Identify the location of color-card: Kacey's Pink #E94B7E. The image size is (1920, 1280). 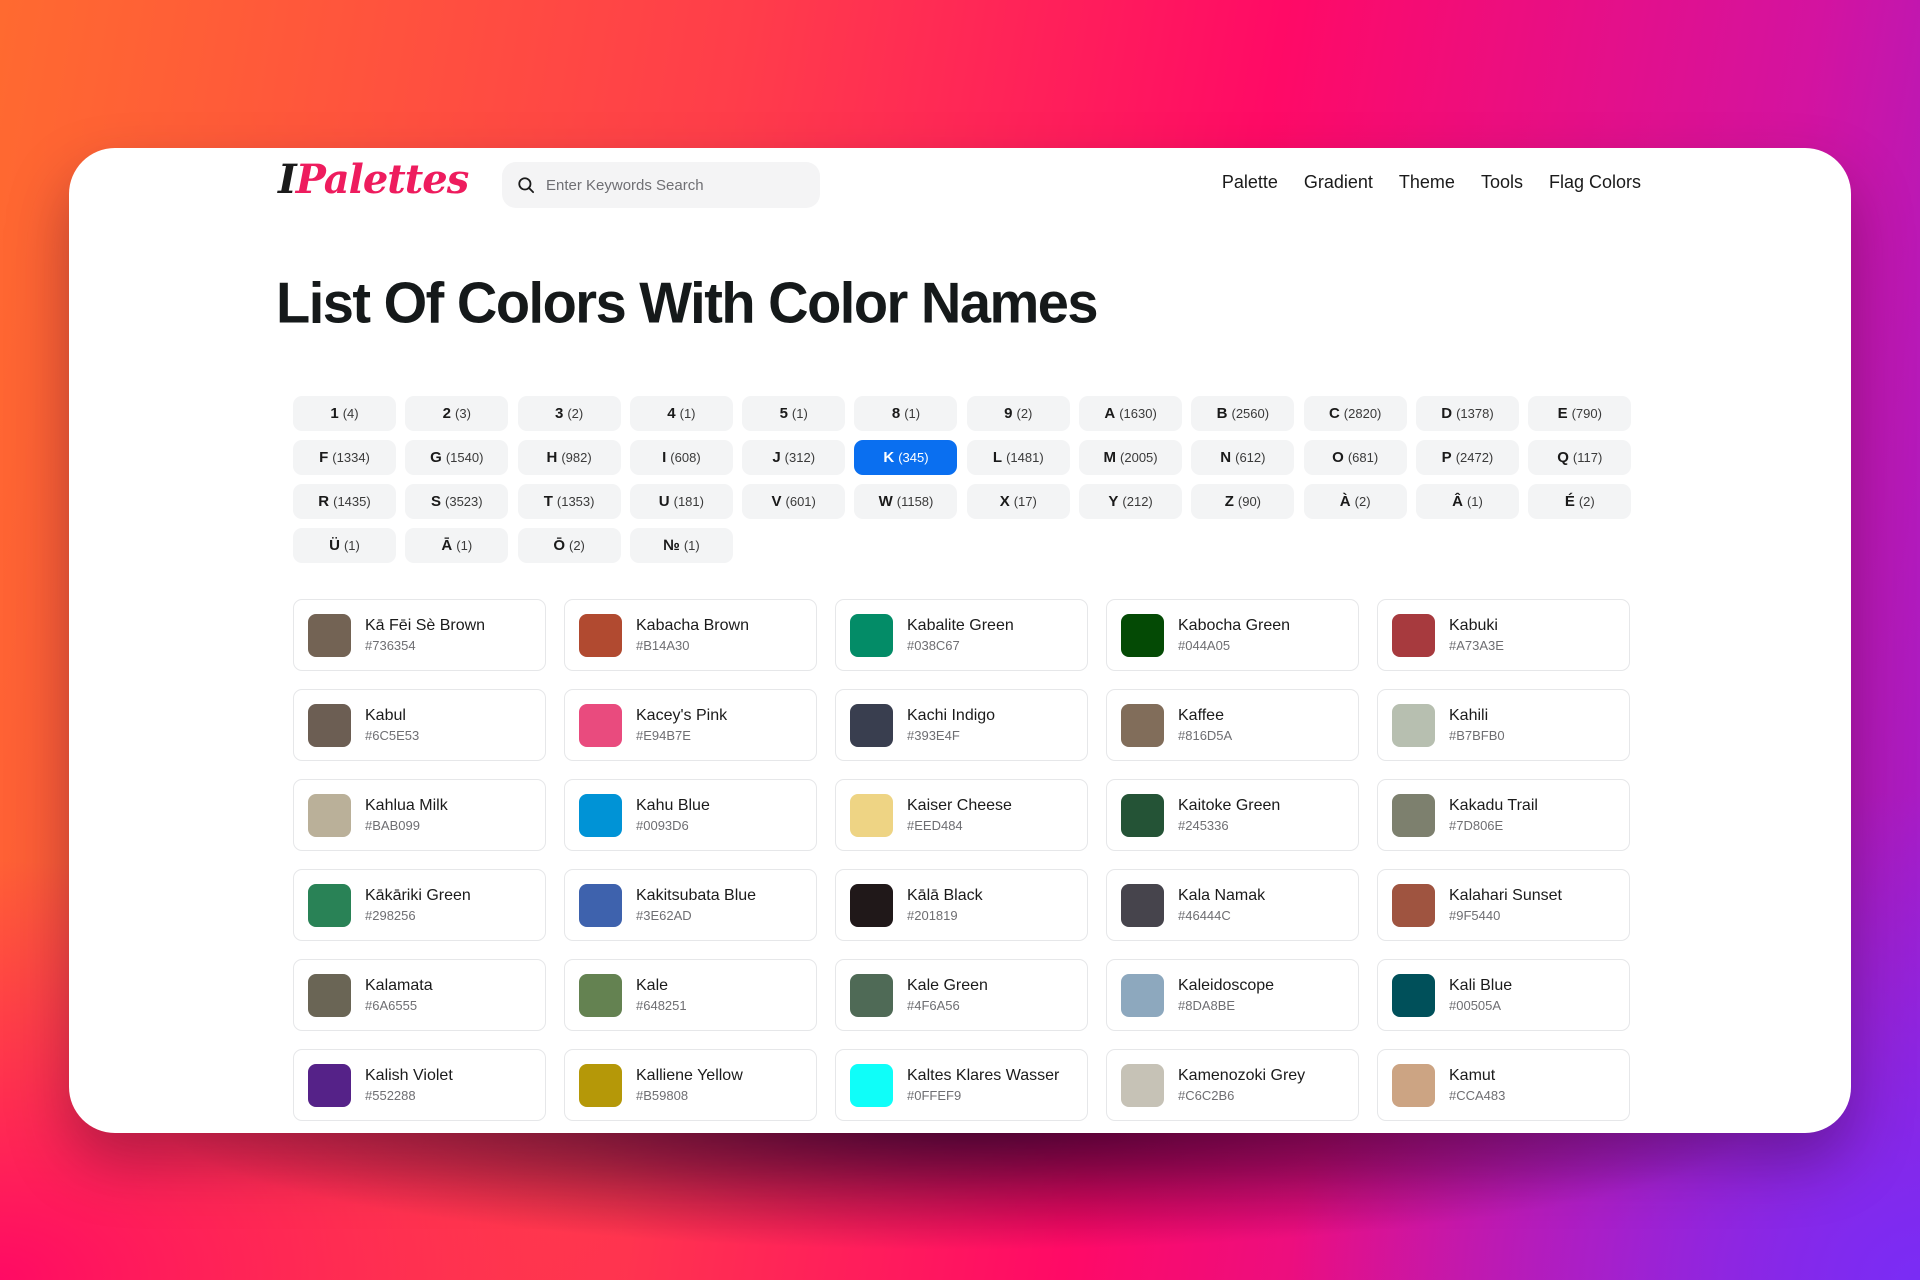
(690, 725).